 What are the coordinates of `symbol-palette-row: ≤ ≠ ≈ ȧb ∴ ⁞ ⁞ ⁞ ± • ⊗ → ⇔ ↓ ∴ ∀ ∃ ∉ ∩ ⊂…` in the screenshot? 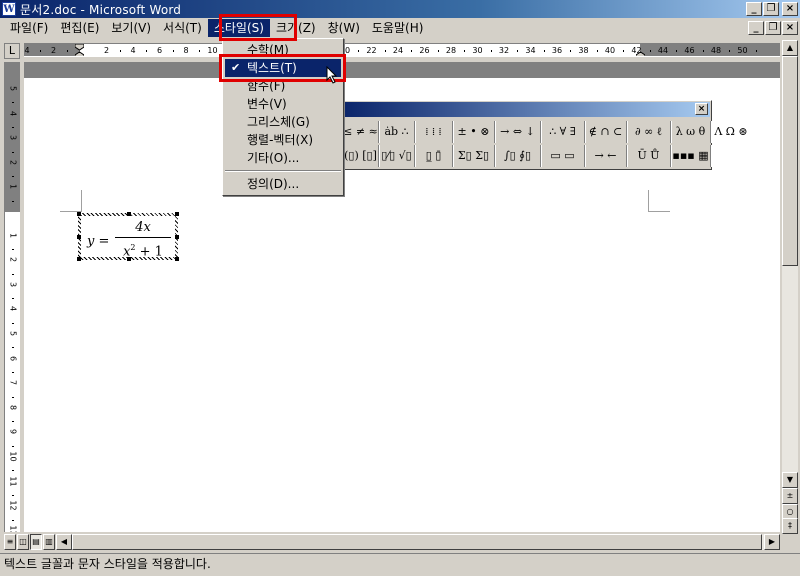 It's located at (547, 132).